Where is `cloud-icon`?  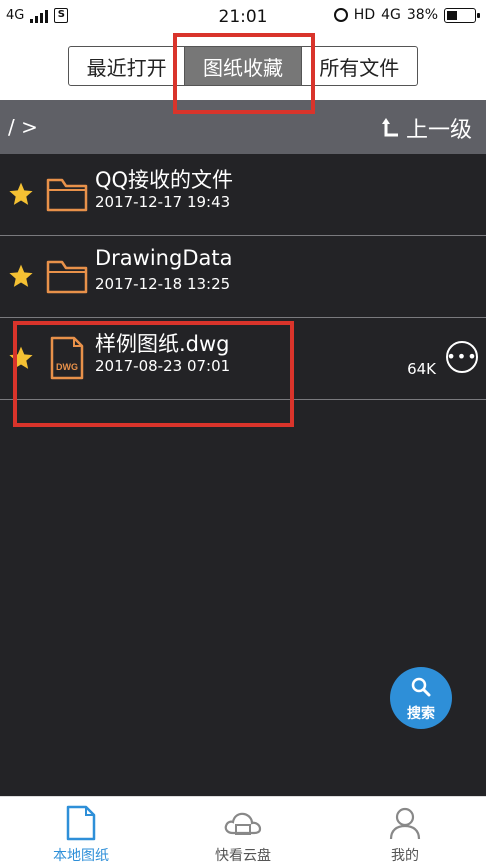 cloud-icon is located at coordinates (243, 823).